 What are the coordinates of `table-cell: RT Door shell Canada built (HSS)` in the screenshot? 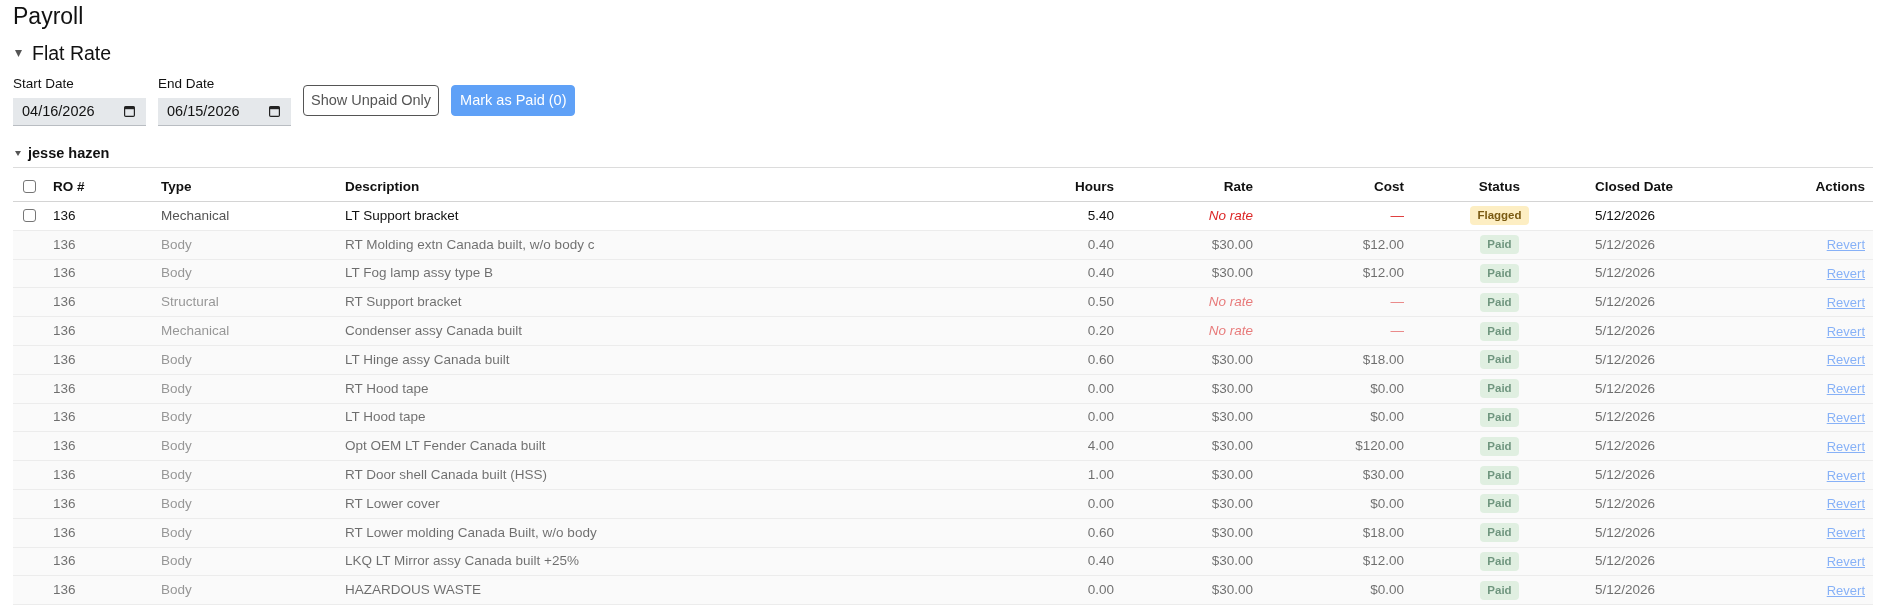 It's located at (668, 475).